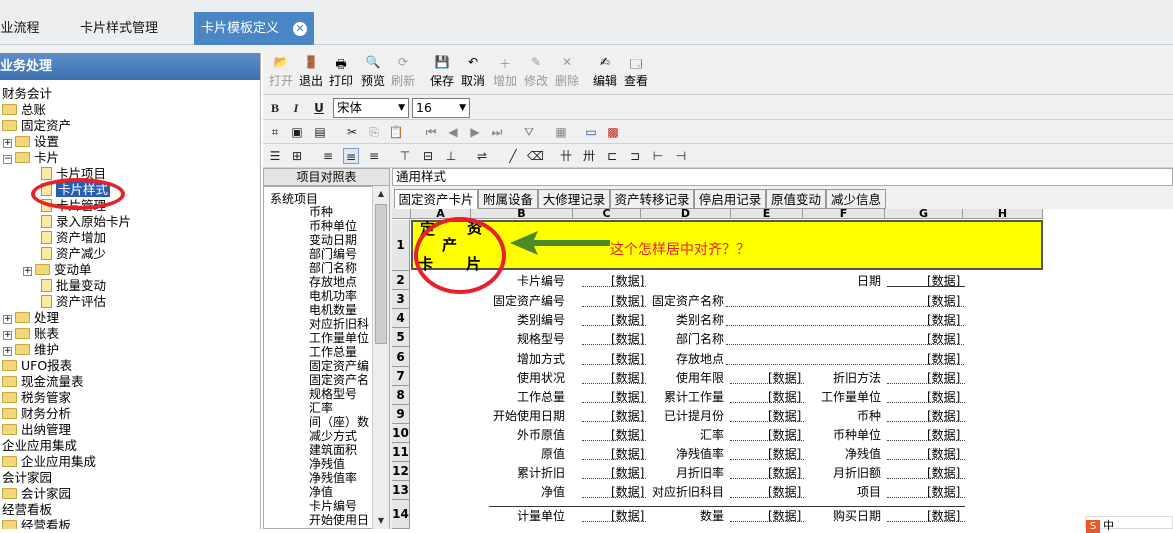 The width and height of the screenshot is (1173, 533). I want to click on column-header: G, so click(924, 214).